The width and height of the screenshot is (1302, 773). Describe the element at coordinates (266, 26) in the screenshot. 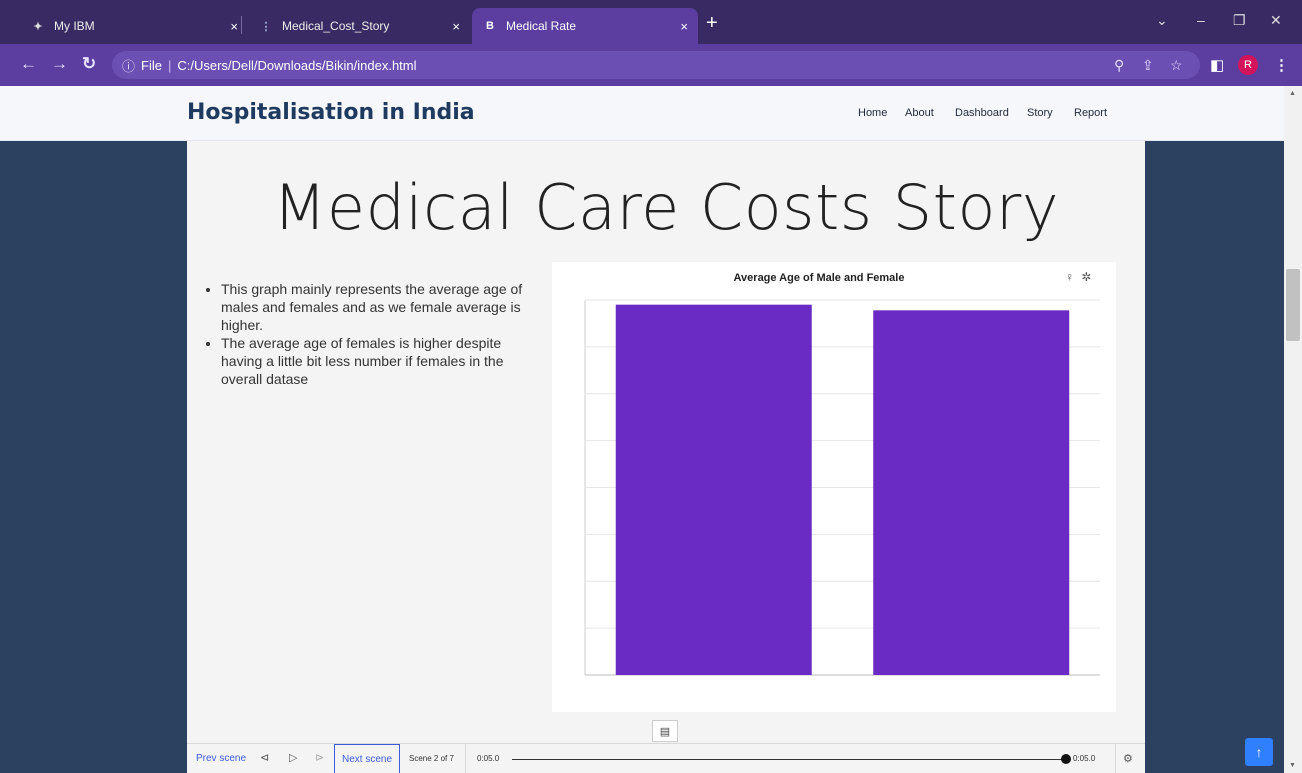

I see `cognos-icon: ⋮` at that location.